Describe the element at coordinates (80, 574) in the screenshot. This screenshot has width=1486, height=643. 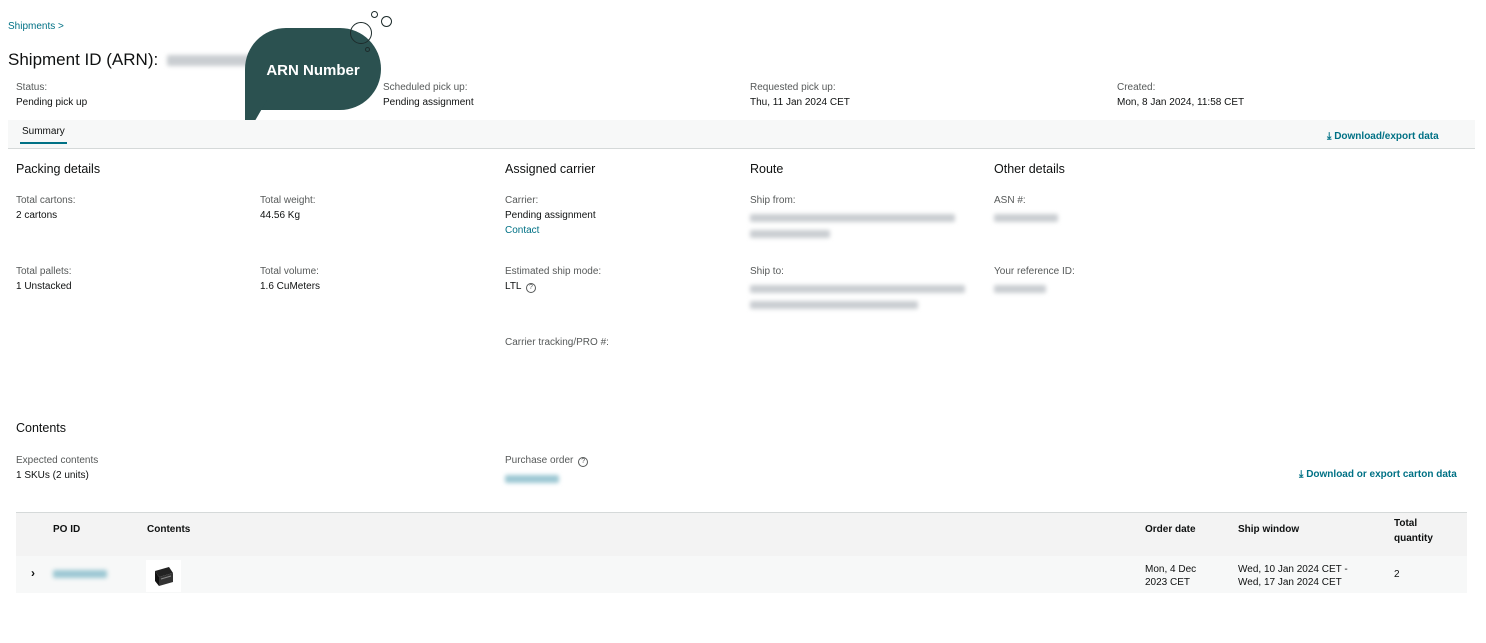
I see `po-id-redacted-link` at that location.